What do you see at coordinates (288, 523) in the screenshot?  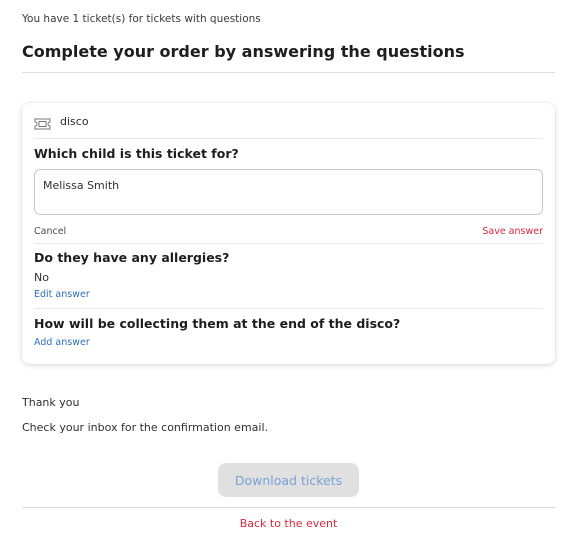 I see `back-to-event-link: Back to the event` at bounding box center [288, 523].